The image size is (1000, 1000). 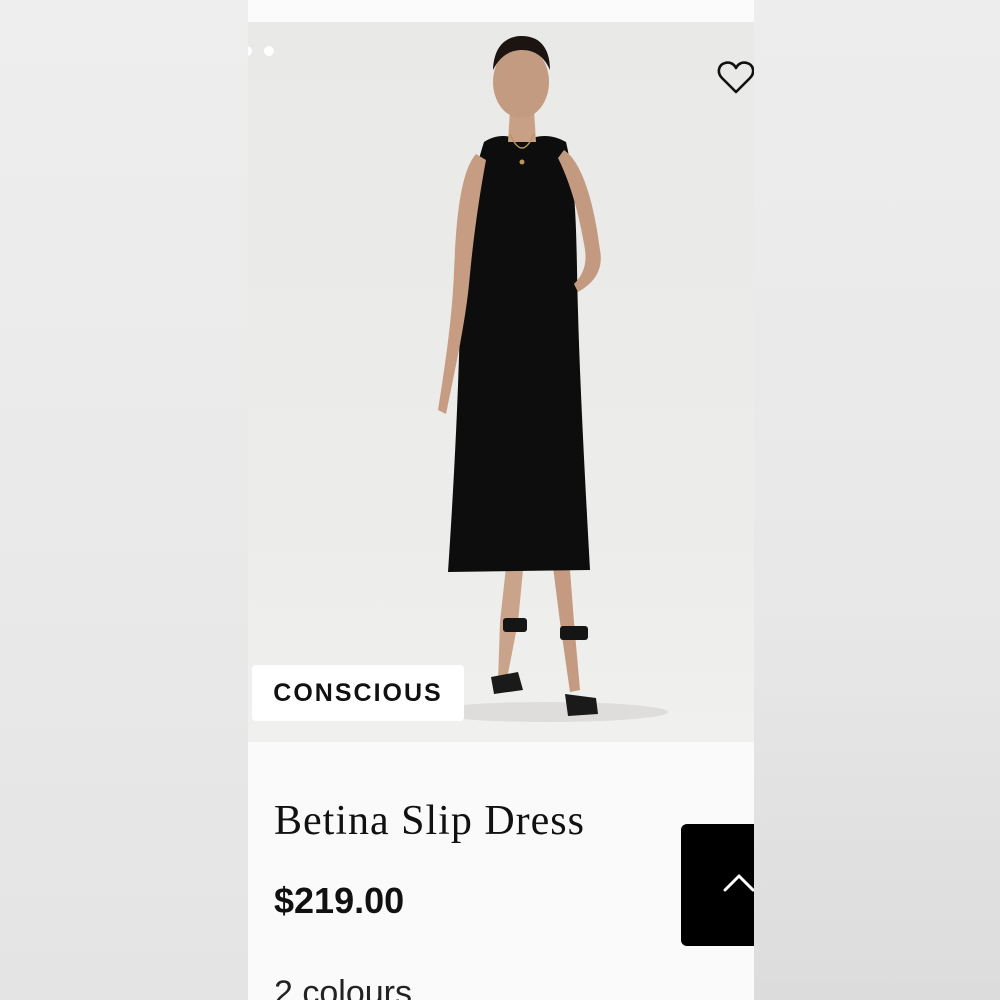 I want to click on conscious-badge: CONSCIOUS, so click(x=358, y=693).